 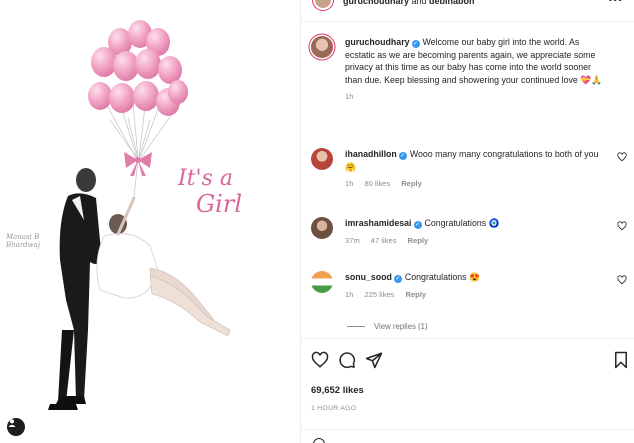 I want to click on caption-time: 1h, so click(x=349, y=96).